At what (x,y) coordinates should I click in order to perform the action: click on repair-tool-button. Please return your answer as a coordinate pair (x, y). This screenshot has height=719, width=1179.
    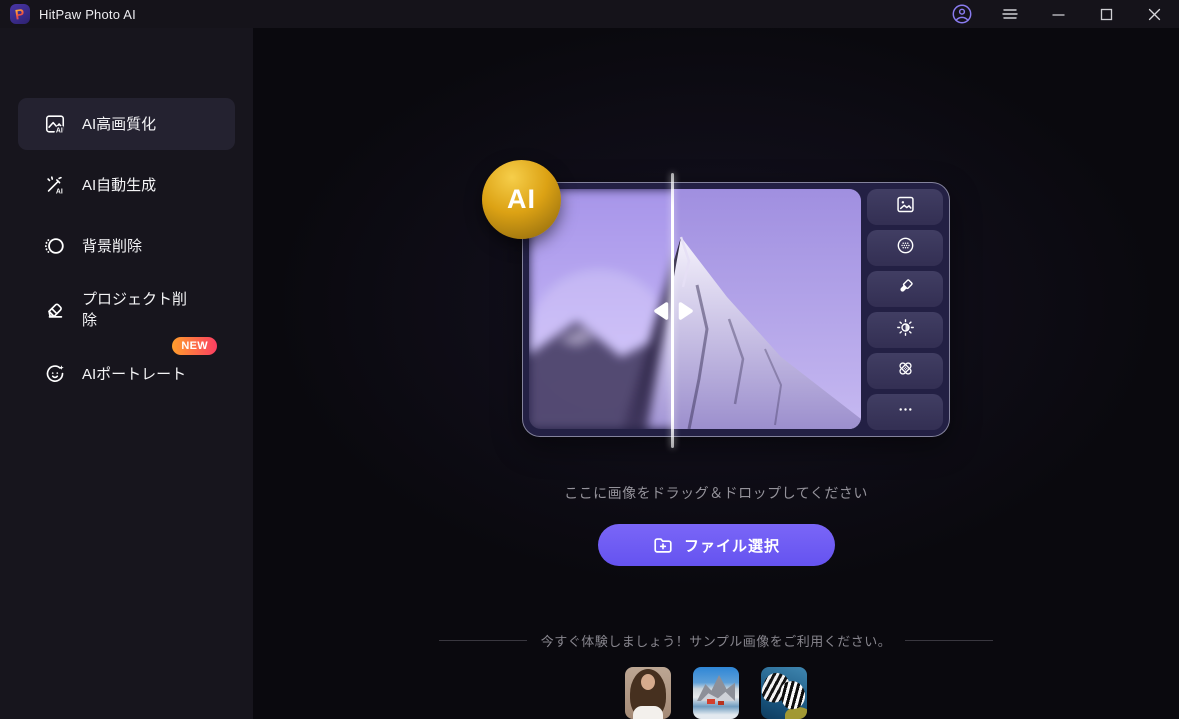
    Looking at the image, I should click on (905, 371).